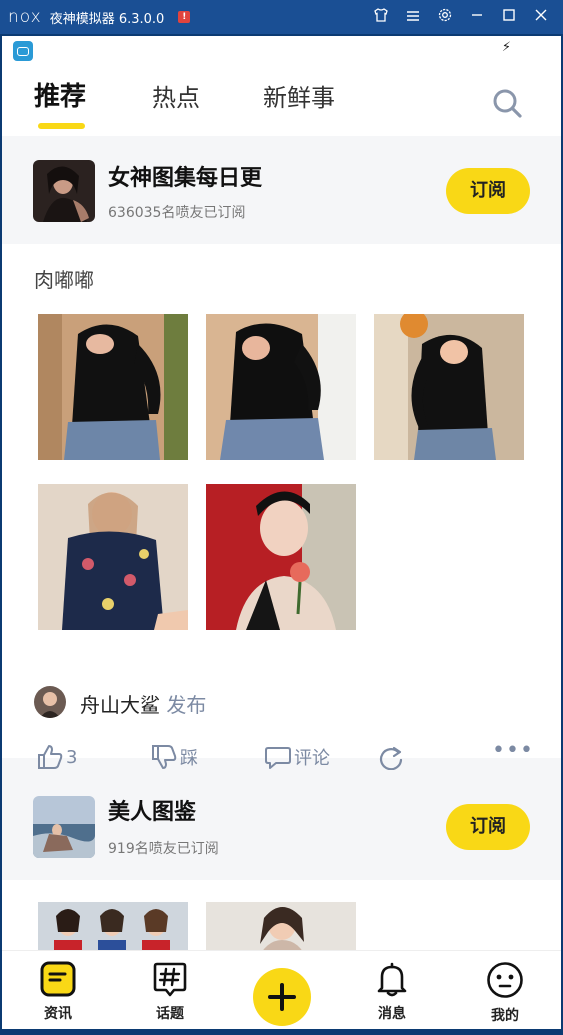 Image resolution: width=563 pixels, height=1035 pixels. What do you see at coordinates (72, 757) in the screenshot?
I see `like-count: 3` at bounding box center [72, 757].